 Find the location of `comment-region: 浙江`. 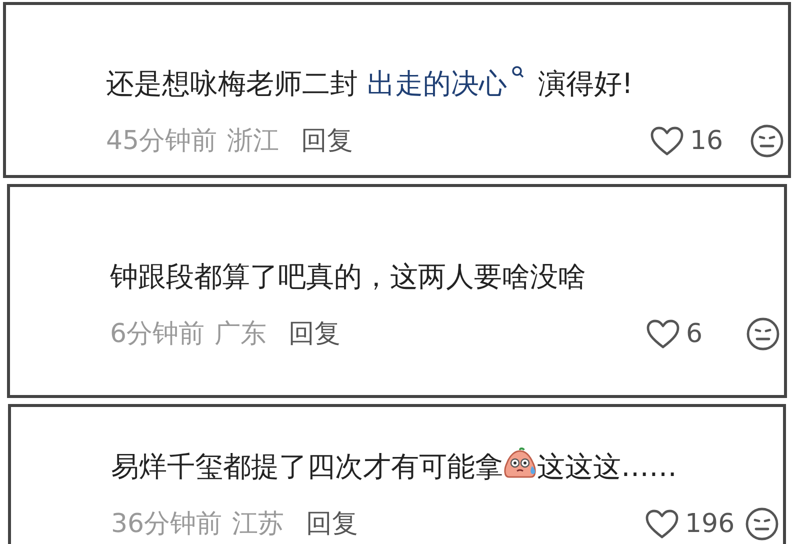

comment-region: 浙江 is located at coordinates (253, 141).